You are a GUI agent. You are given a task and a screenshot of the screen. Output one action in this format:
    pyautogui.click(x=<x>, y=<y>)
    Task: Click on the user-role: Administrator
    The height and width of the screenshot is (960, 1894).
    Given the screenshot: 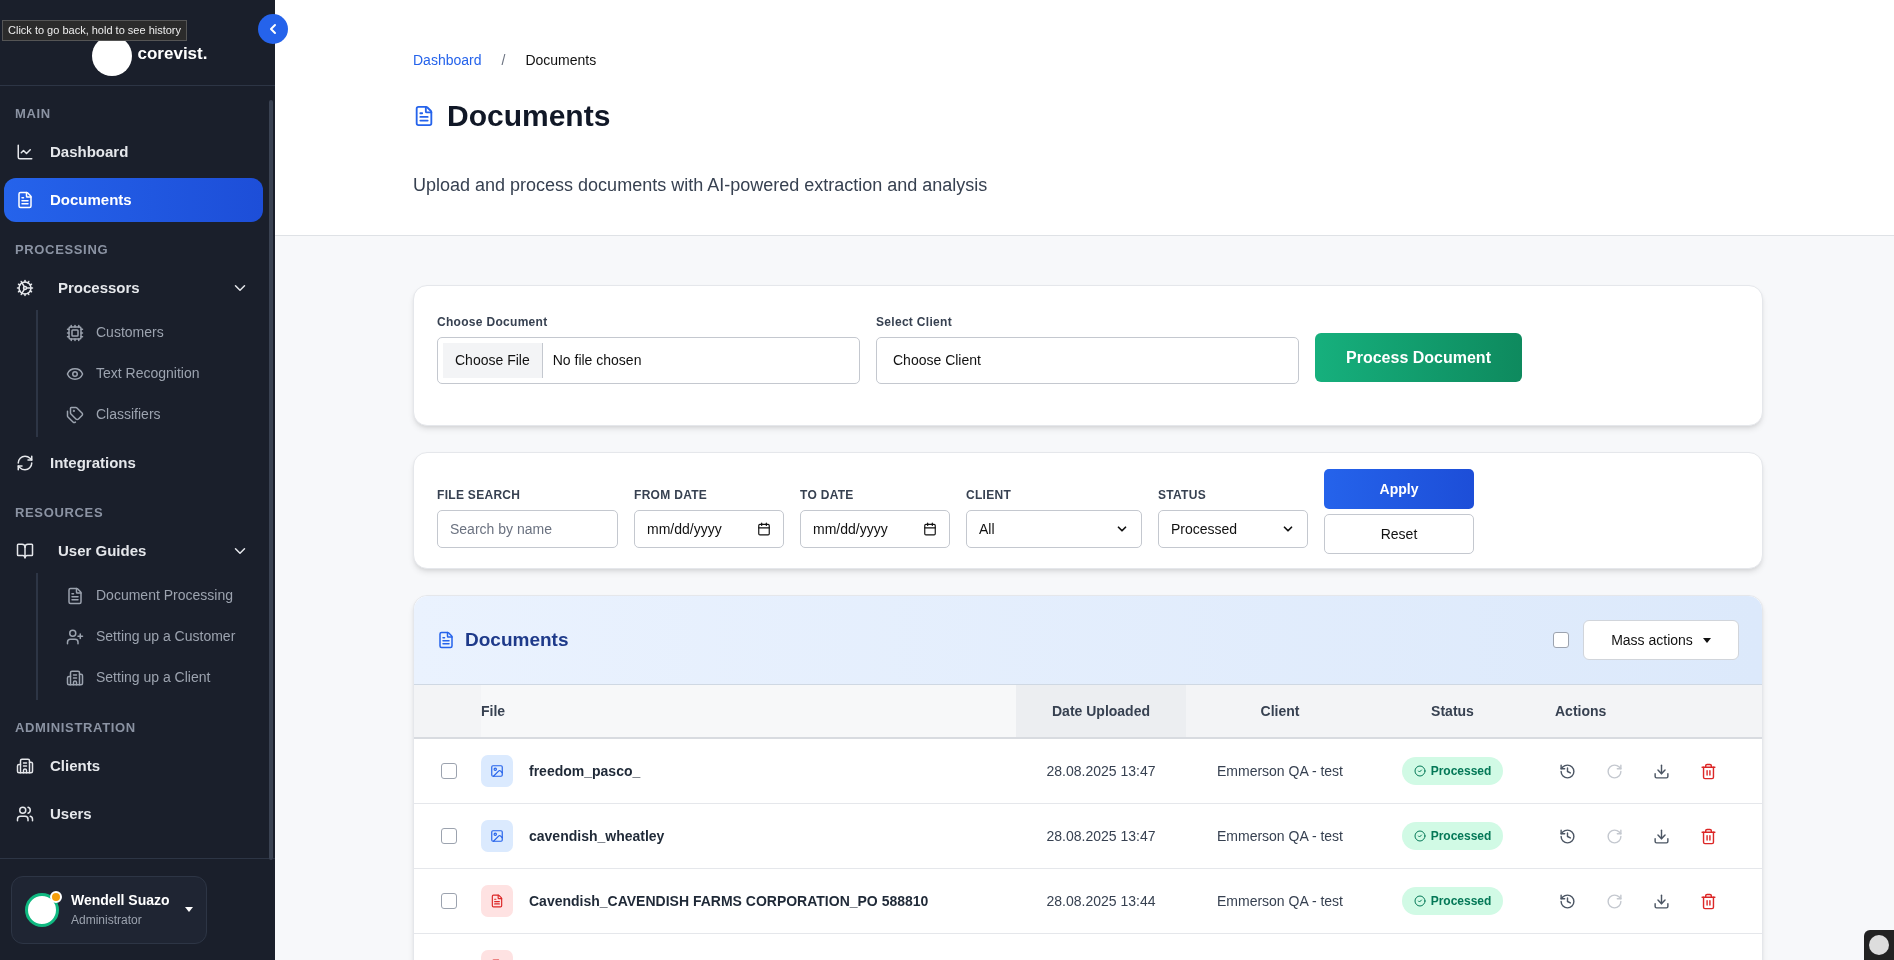 What is the action you would take?
    pyautogui.click(x=107, y=920)
    